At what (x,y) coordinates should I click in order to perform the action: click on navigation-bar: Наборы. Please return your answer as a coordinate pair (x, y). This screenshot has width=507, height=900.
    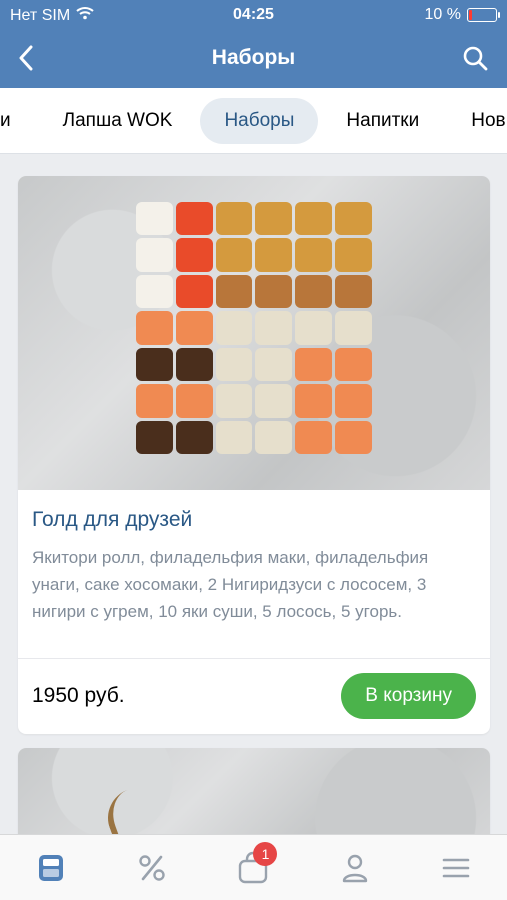
    Looking at the image, I should click on (253, 59).